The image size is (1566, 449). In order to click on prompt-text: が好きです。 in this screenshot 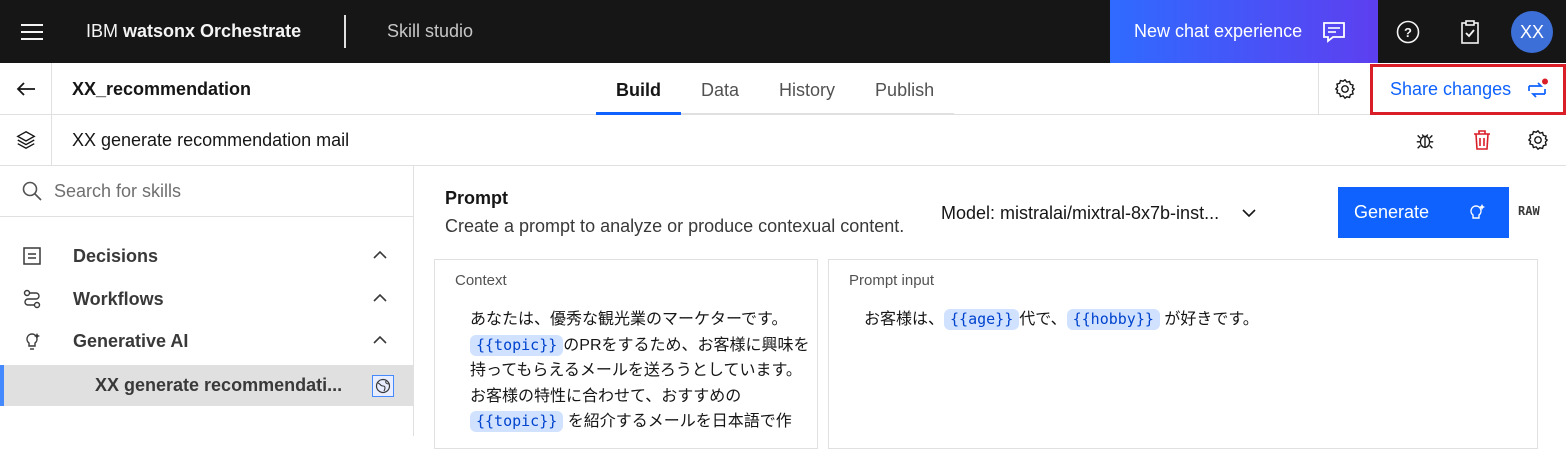, I will do `click(1211, 319)`.